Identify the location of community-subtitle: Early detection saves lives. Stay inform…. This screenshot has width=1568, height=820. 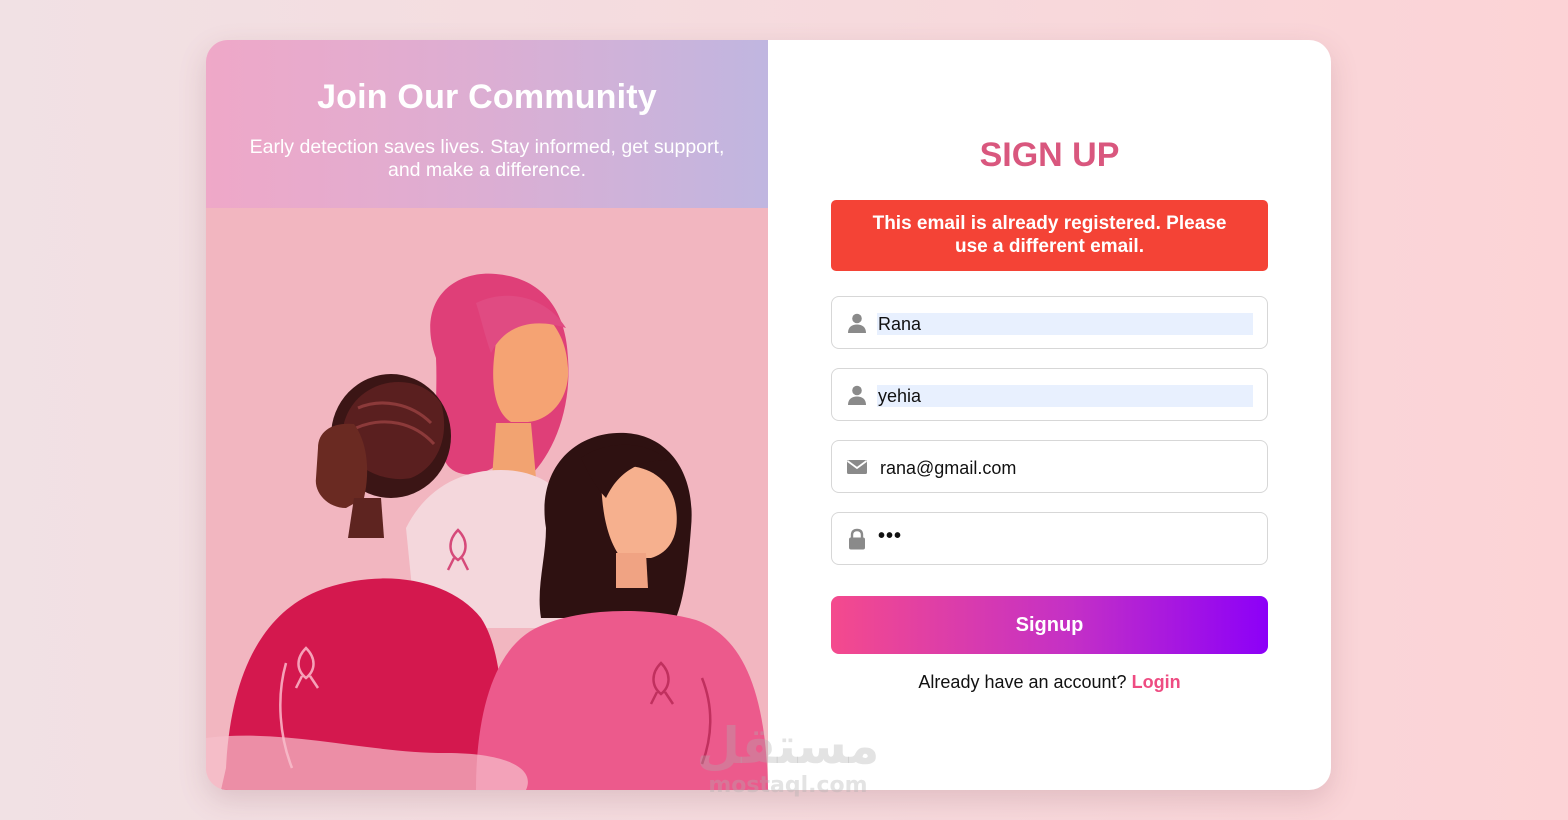
(487, 158).